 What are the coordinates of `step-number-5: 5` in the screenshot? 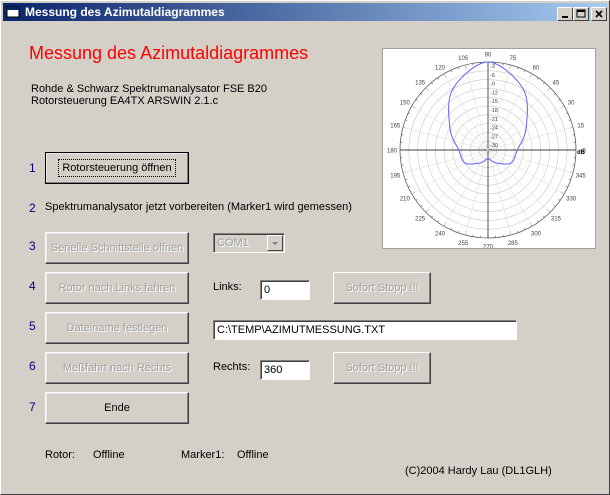 It's located at (32, 326).